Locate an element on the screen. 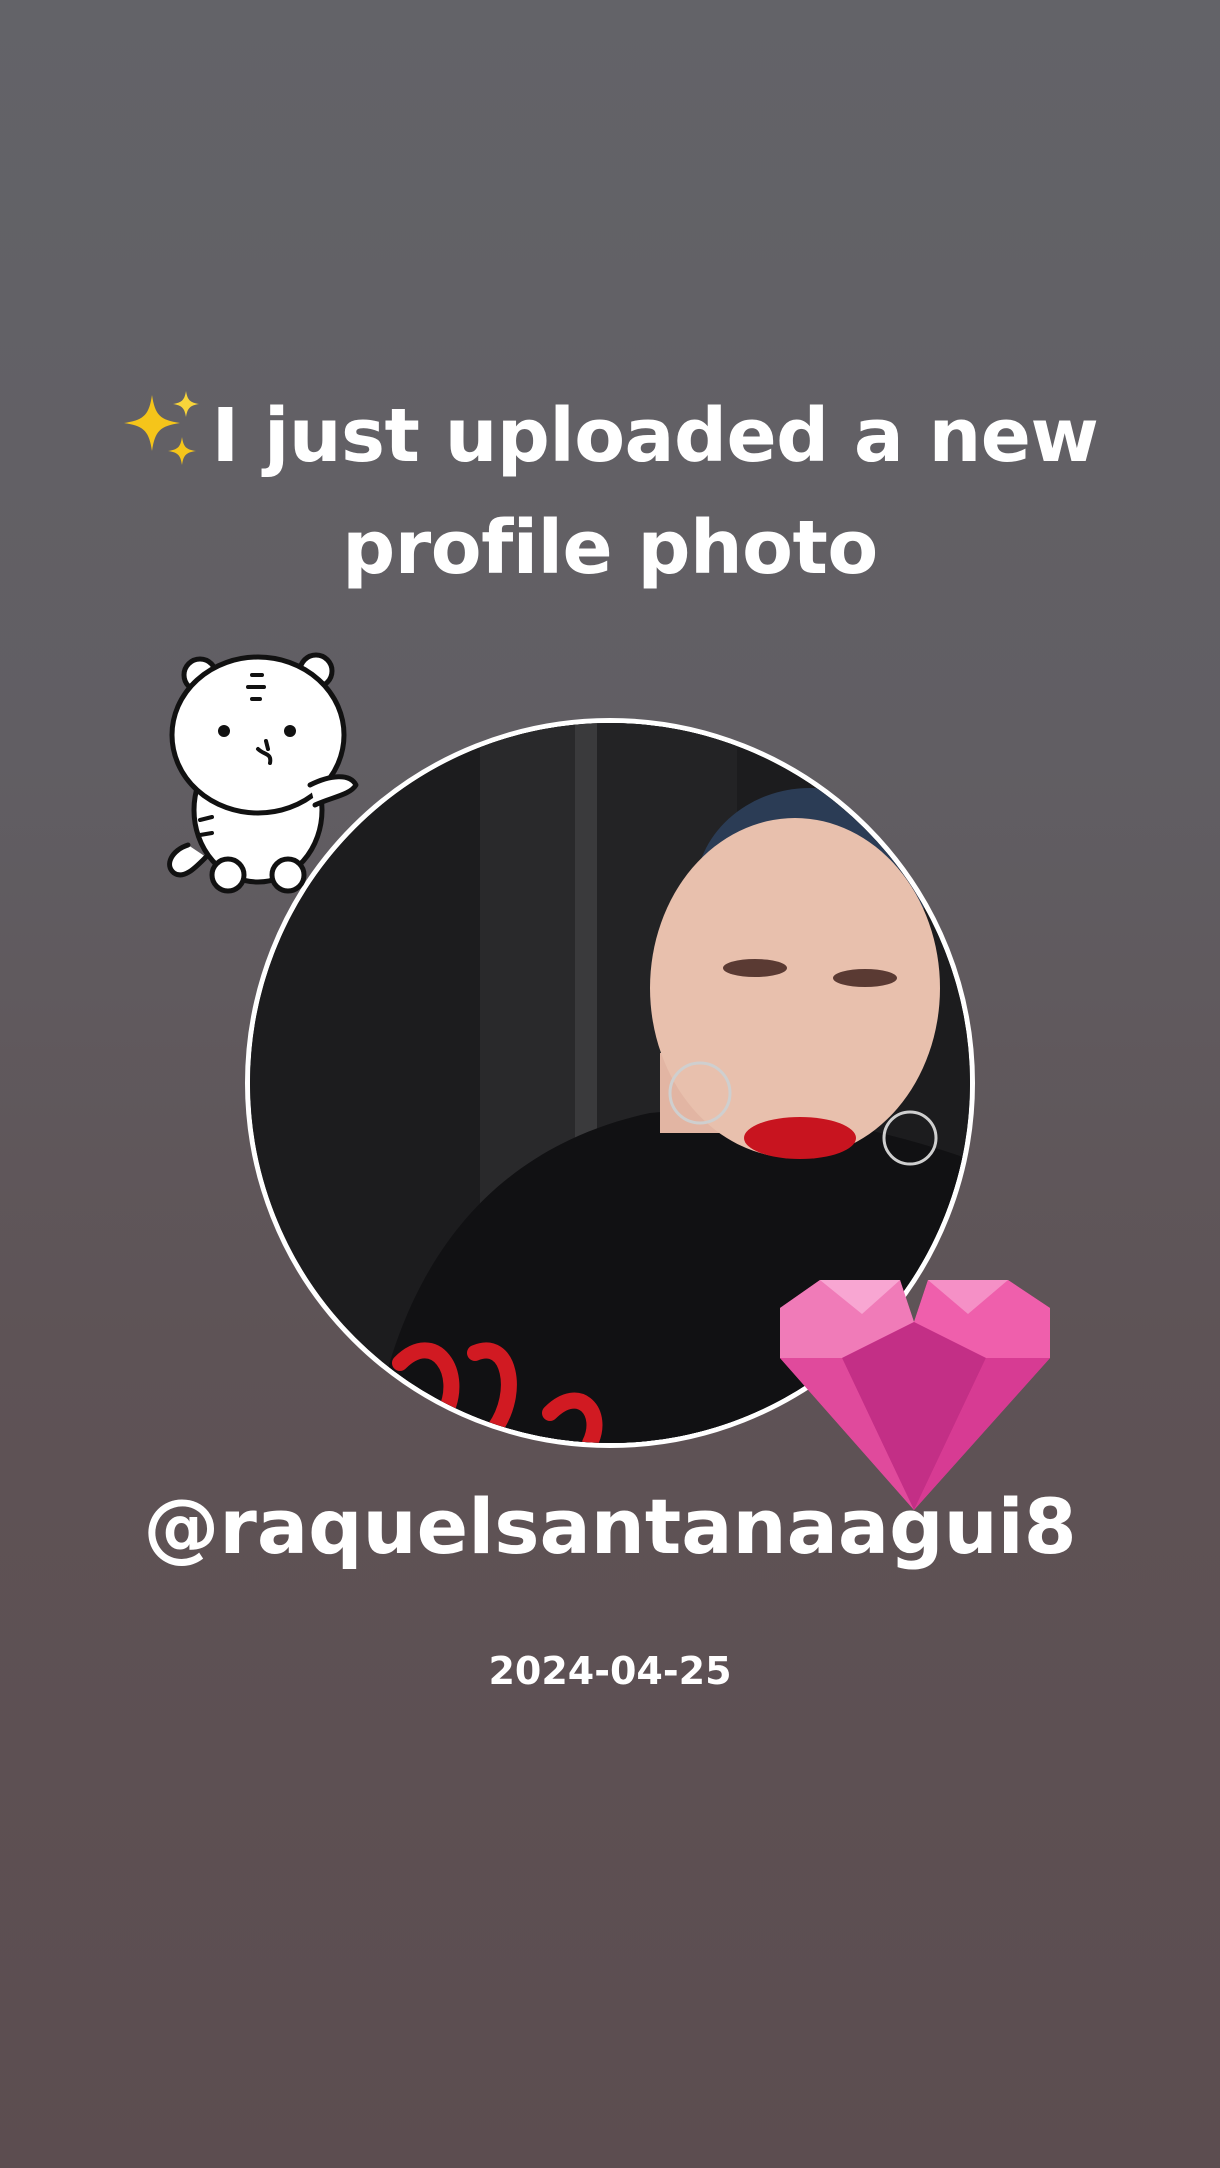 The width and height of the screenshot is (1220, 2168). headline: I just uploaded a new profile photo is located at coordinates (610, 492).